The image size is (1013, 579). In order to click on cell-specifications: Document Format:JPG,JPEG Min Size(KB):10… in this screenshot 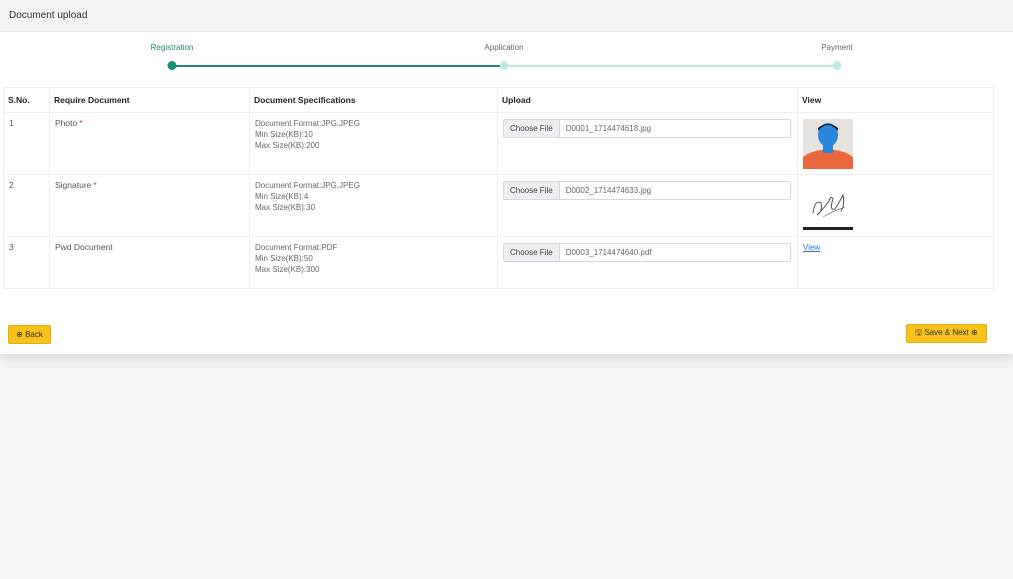, I will do `click(373, 143)`.